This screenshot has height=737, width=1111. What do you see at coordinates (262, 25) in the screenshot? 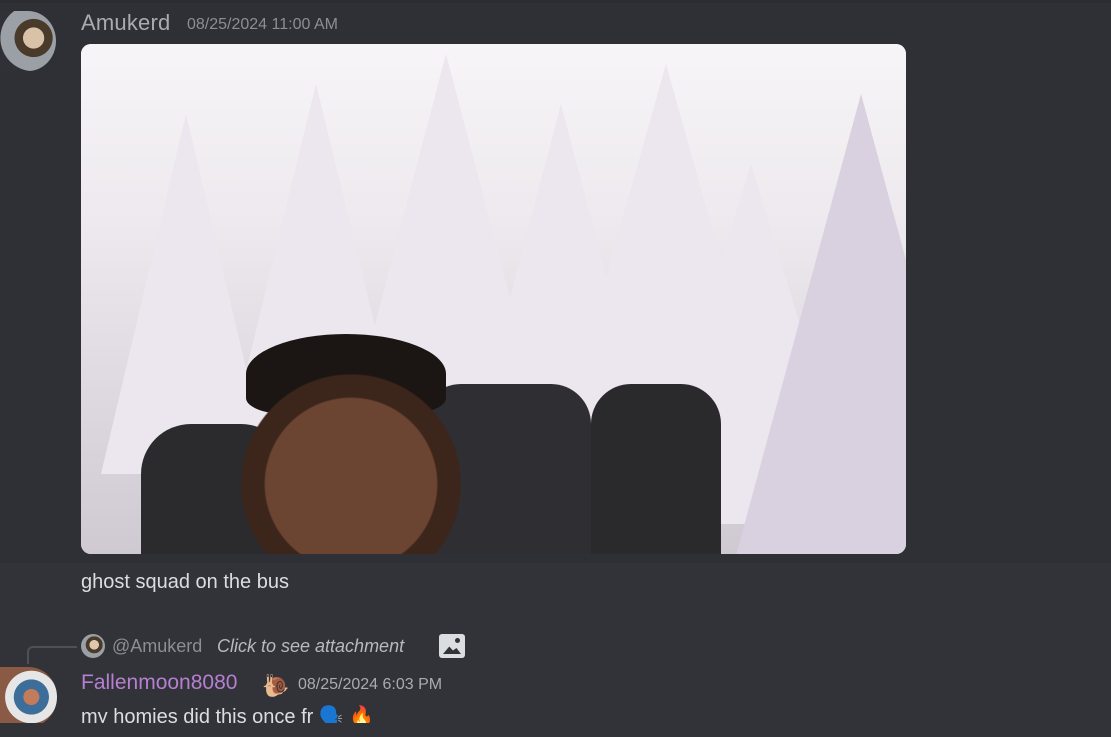
I see `message-1-timestamp: 08/25/2024 11:00 AM` at bounding box center [262, 25].